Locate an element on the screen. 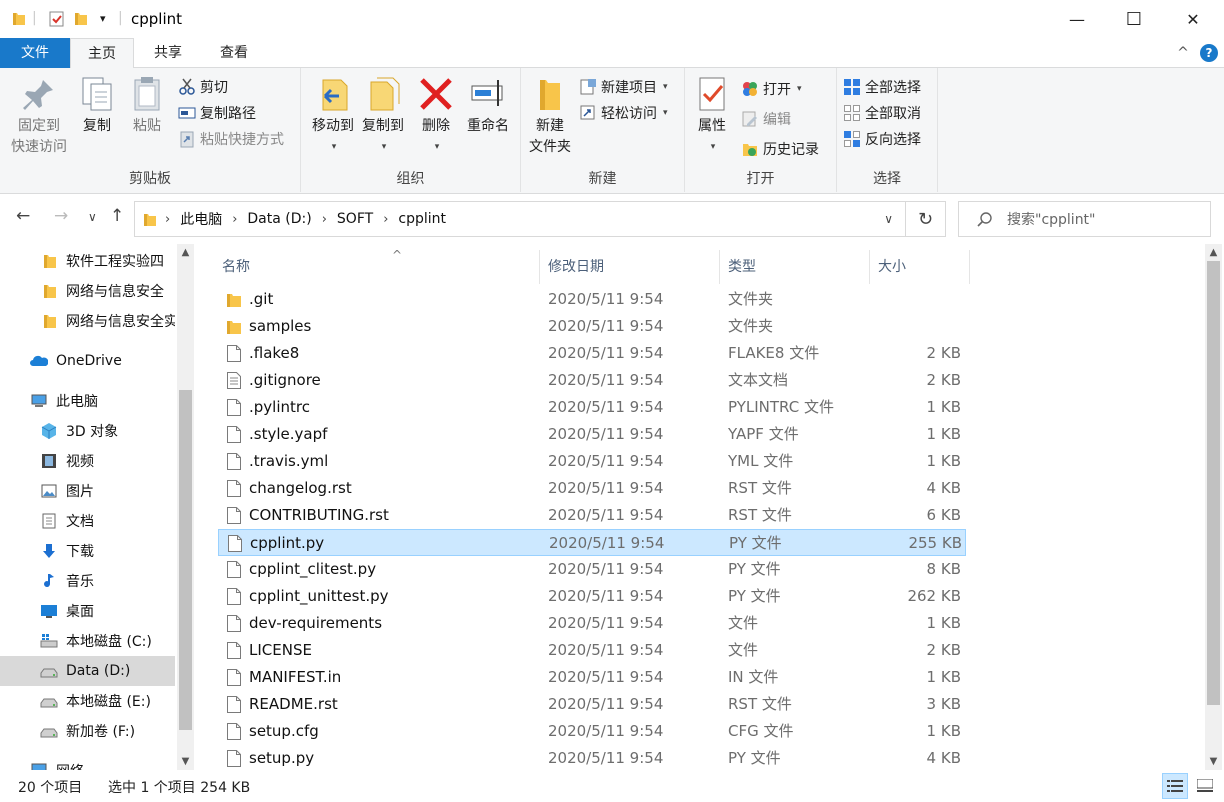  tab-file: 文件 is located at coordinates (35, 53).